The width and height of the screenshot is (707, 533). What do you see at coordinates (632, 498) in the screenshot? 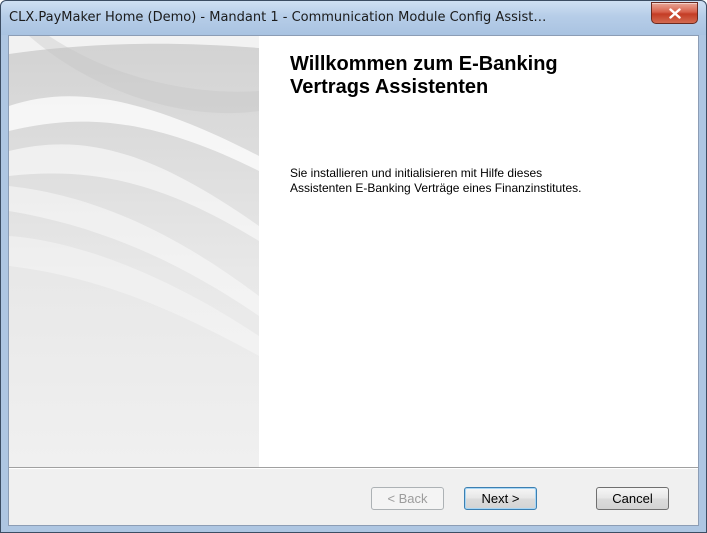
I see `cancel-button: Cancel` at bounding box center [632, 498].